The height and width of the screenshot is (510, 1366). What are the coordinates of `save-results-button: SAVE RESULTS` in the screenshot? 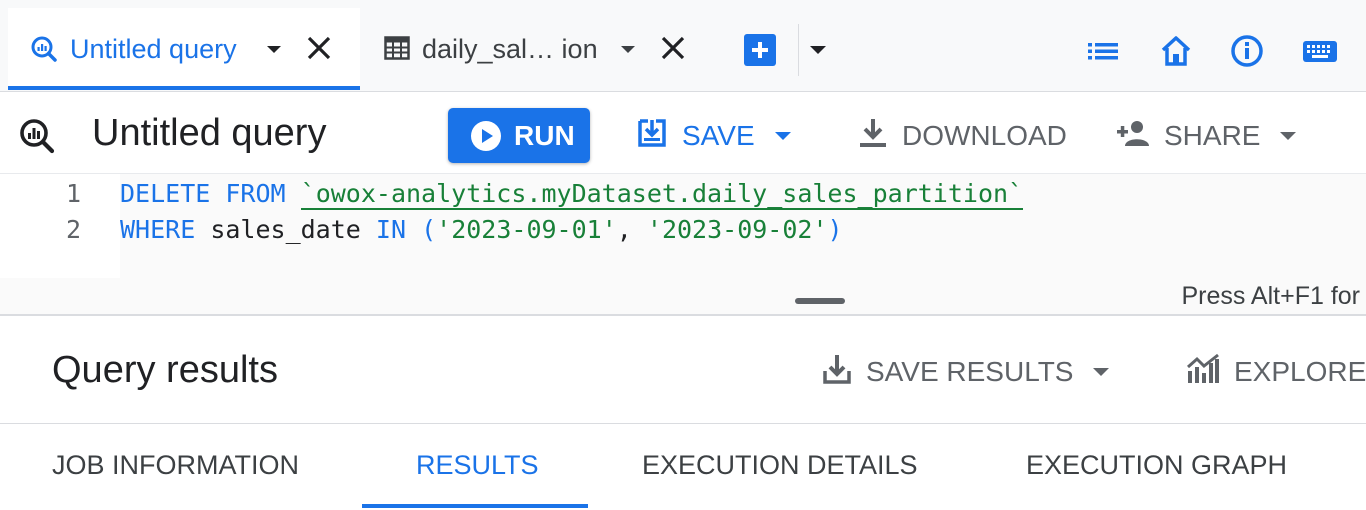 It's located at (966, 372).